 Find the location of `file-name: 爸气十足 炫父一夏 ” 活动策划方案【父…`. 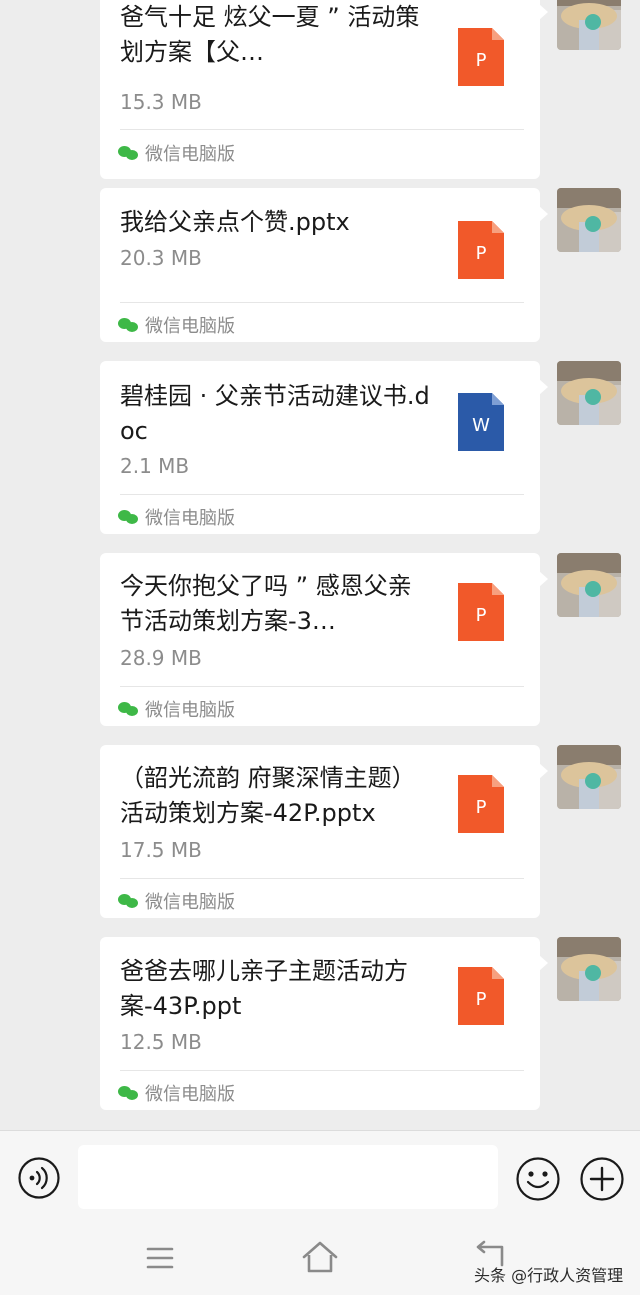

file-name: 爸气十足 炫父一夏 ” 活动策划方案【父… is located at coordinates (270, 34).